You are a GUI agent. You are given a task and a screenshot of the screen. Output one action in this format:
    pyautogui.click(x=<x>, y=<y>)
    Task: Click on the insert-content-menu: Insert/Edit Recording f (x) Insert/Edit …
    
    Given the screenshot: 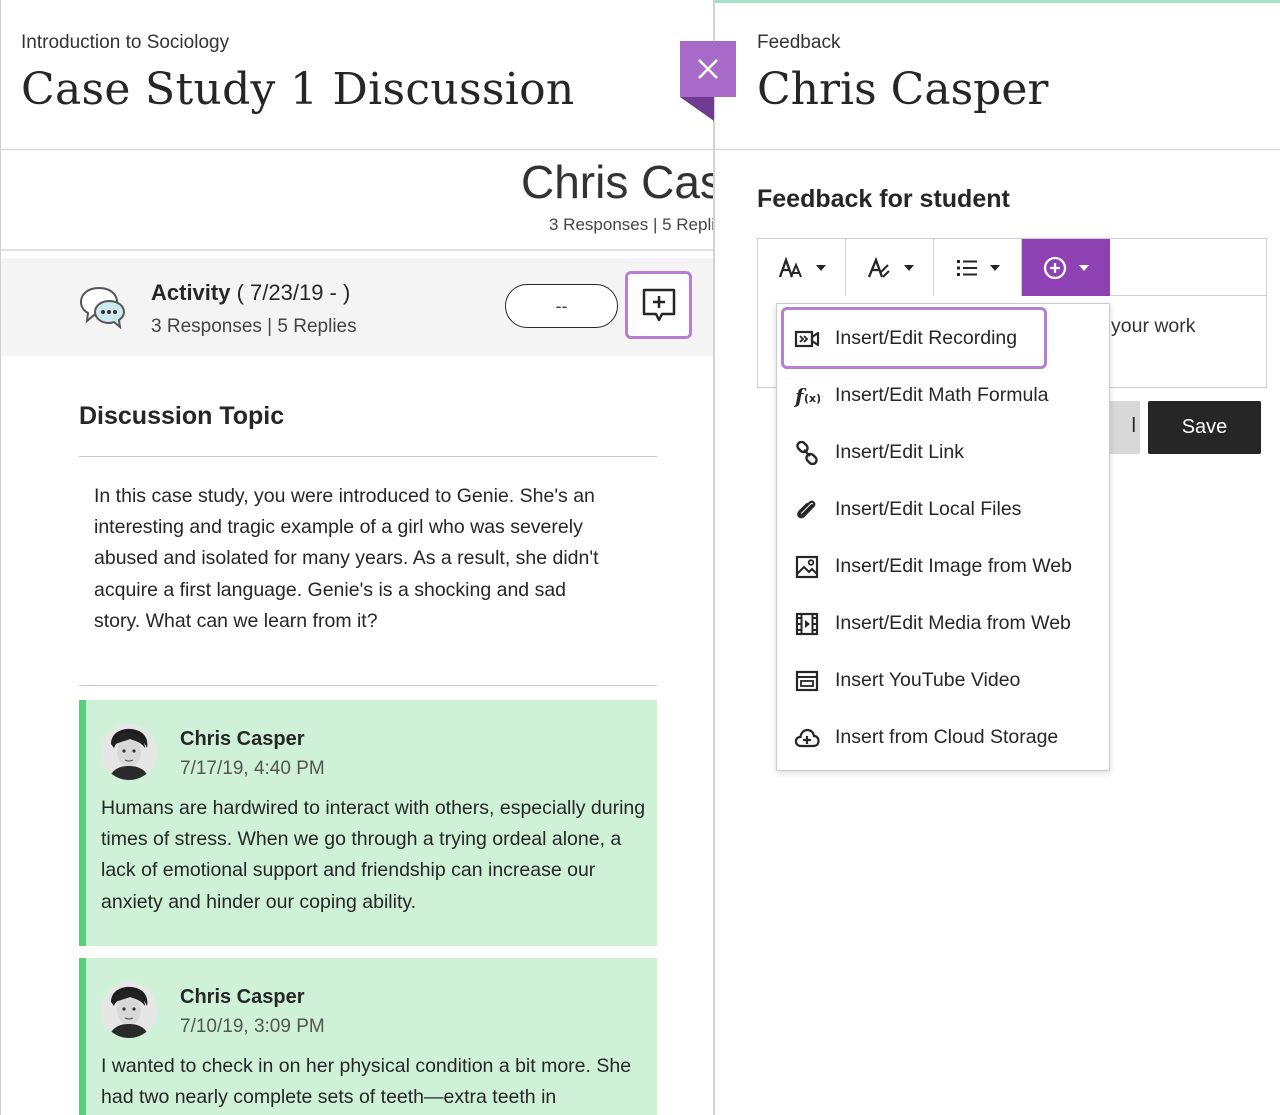 What is the action you would take?
    pyautogui.click(x=943, y=537)
    